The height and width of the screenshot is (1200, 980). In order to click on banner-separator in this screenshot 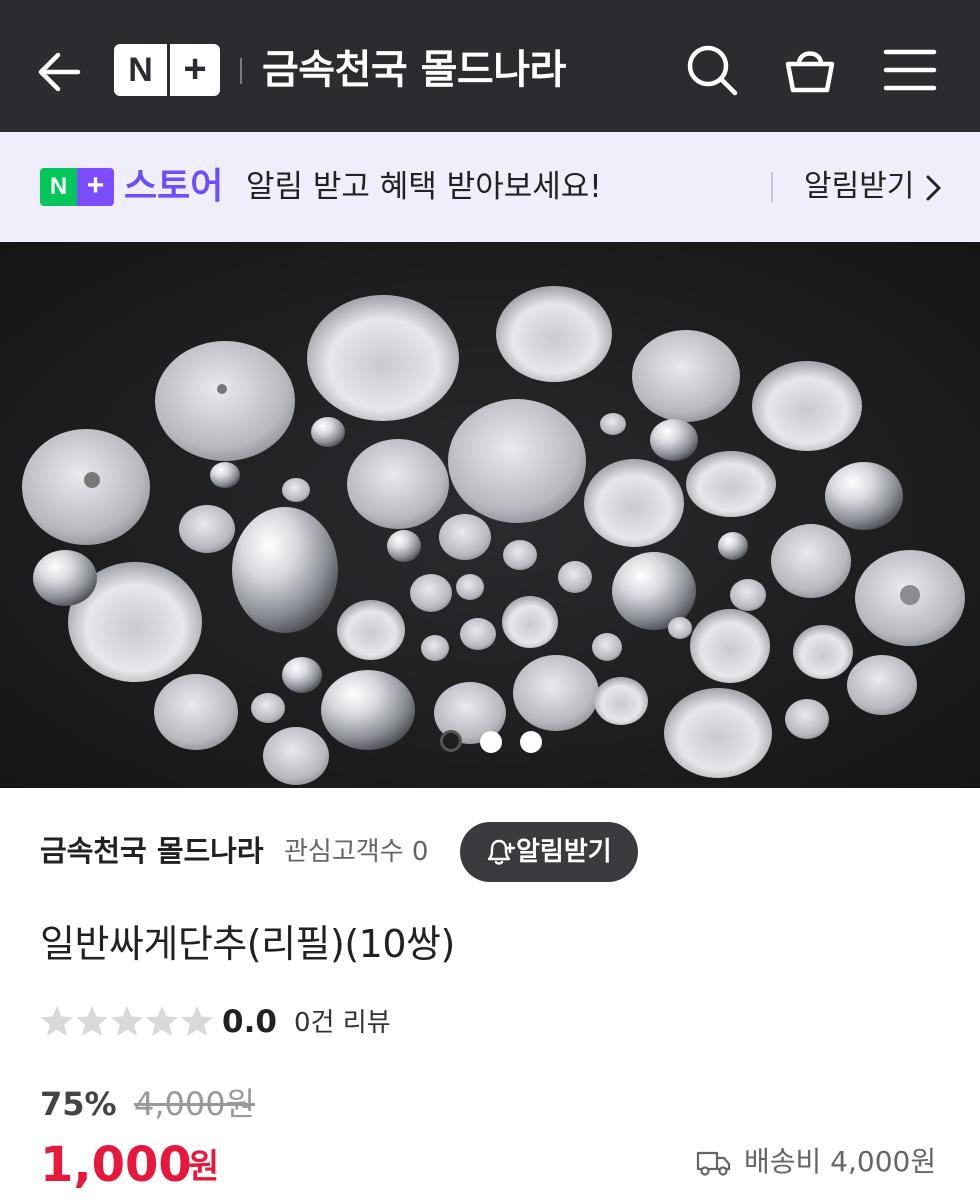, I will do `click(772, 187)`.